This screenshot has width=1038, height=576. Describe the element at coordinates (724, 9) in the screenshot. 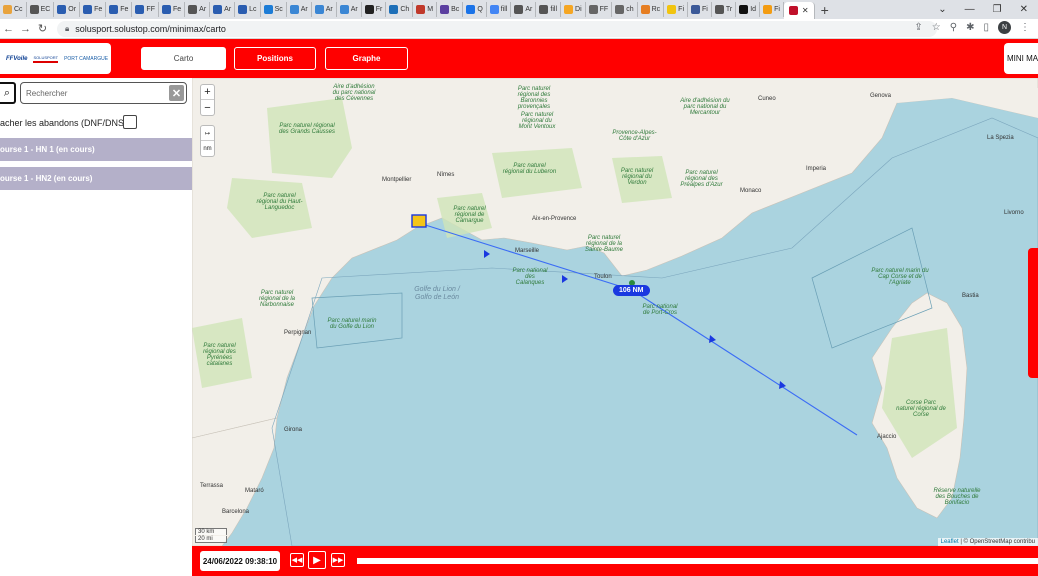

I see `browser-tab: Tr` at that location.